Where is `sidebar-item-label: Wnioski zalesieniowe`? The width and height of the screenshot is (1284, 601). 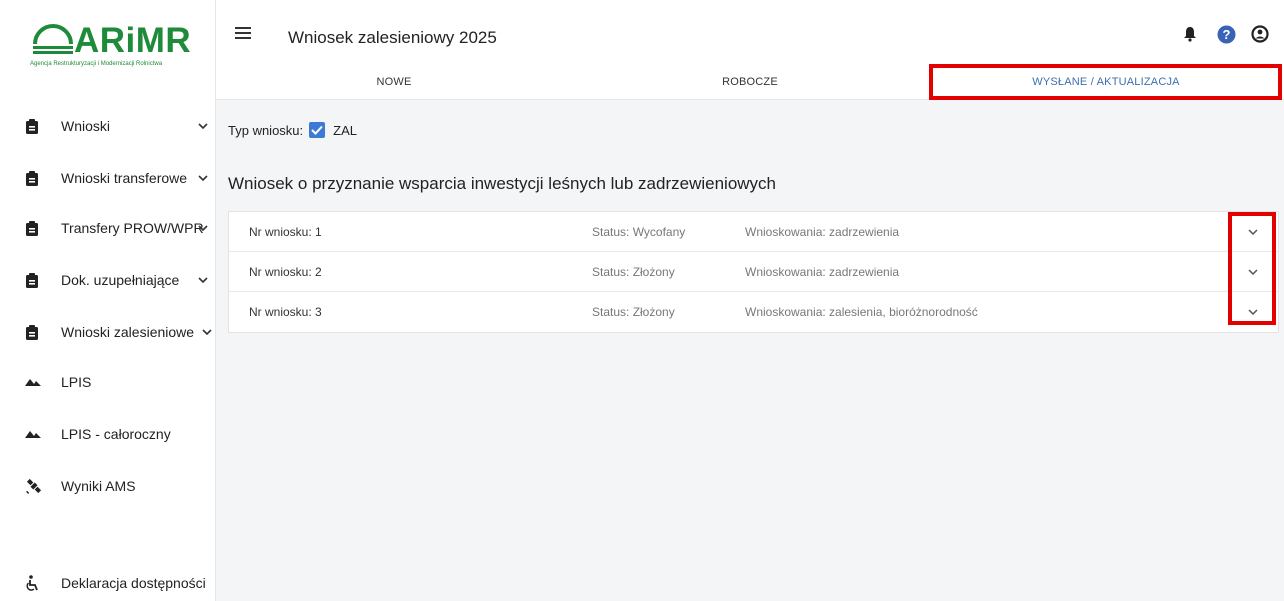 sidebar-item-label: Wnioski zalesieniowe is located at coordinates (128, 332).